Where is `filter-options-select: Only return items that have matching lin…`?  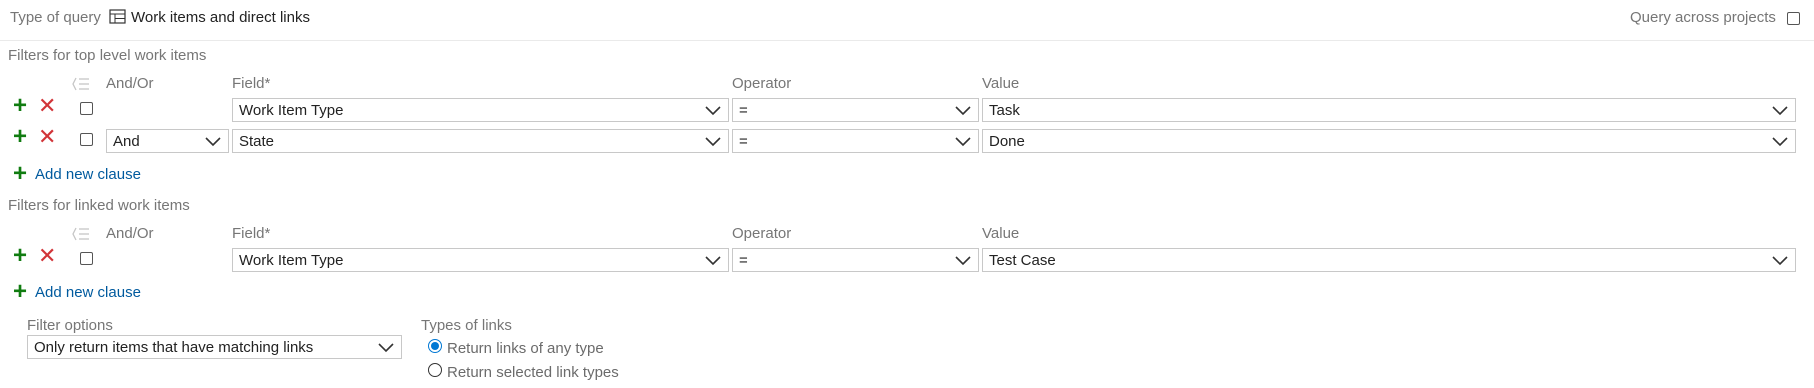 filter-options-select: Only return items that have matching lin… is located at coordinates (214, 347).